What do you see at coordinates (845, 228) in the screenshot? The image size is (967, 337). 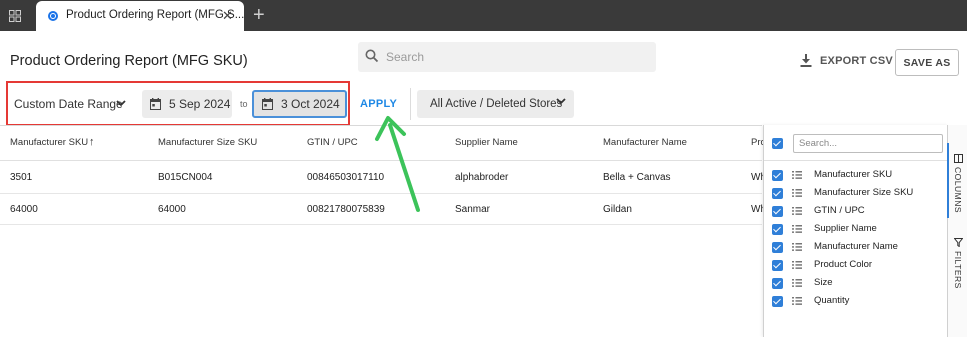 I see `column-toggle-label: Supplier Name` at bounding box center [845, 228].